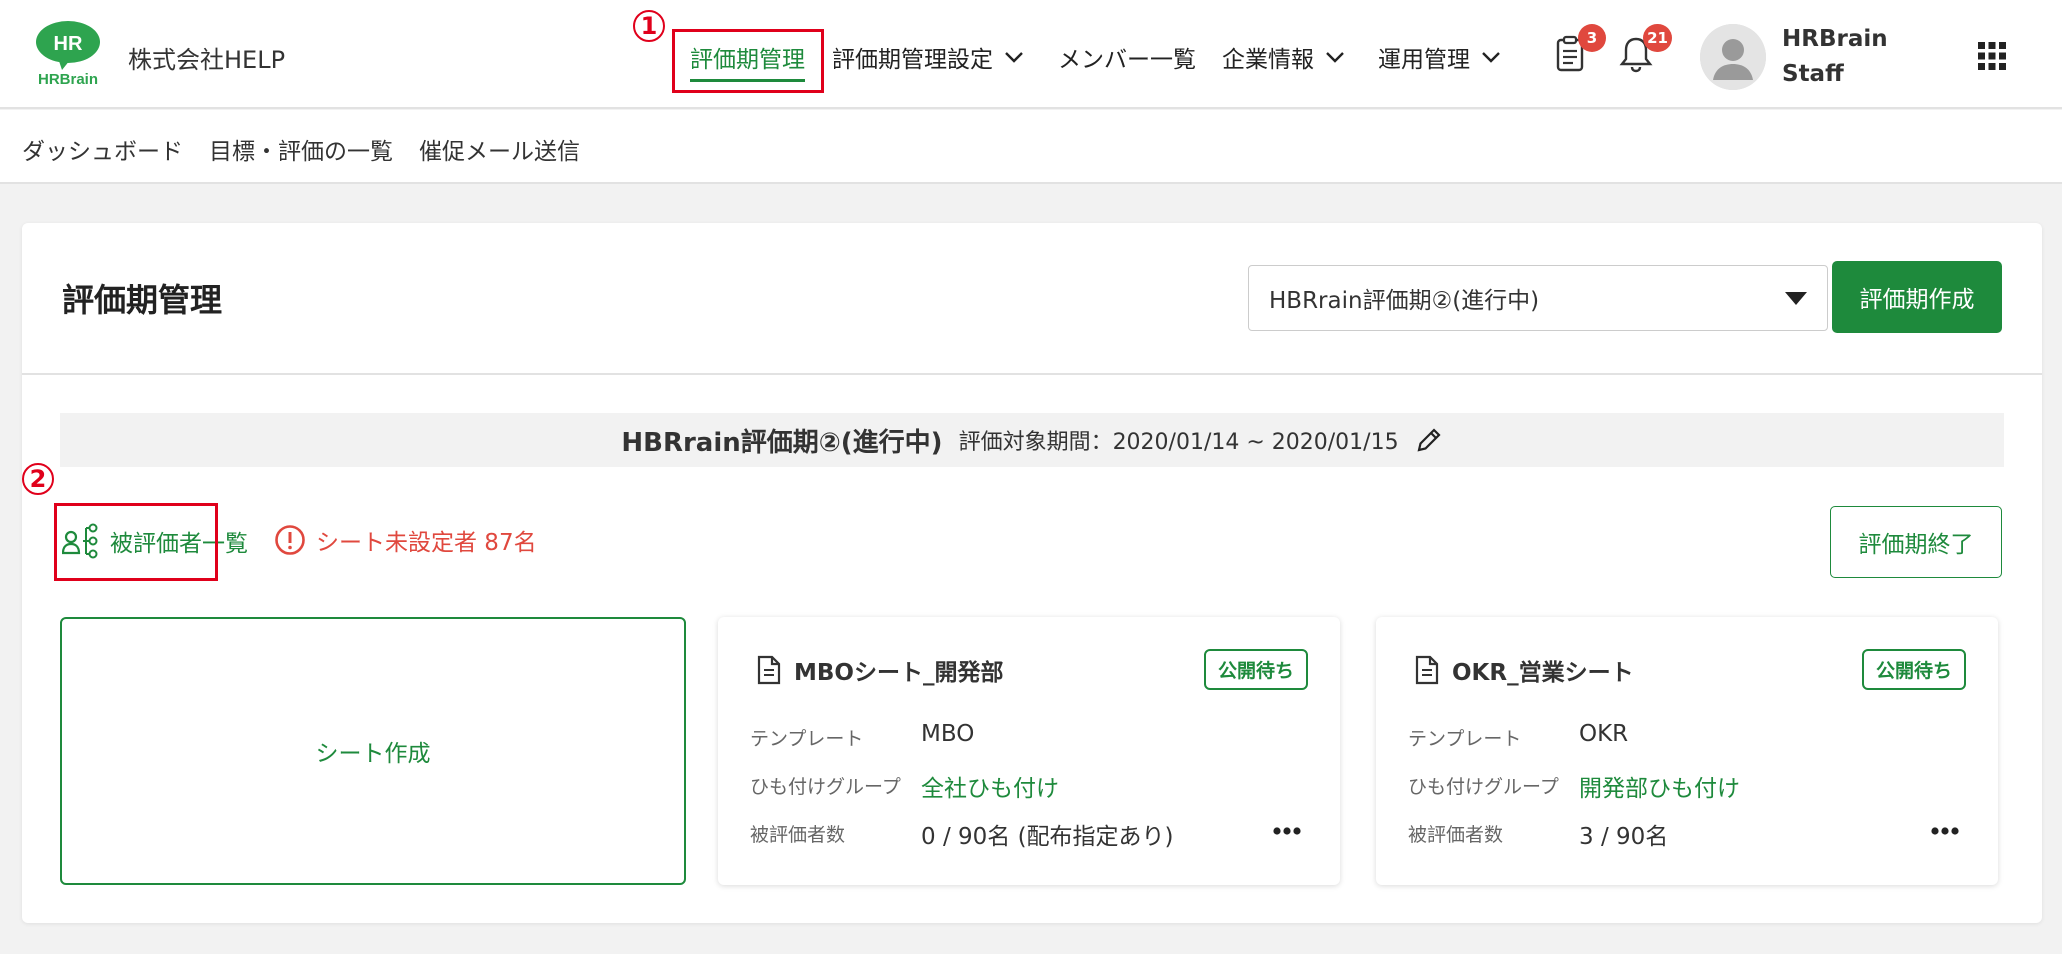 The image size is (2062, 954). Describe the element at coordinates (102, 149) in the screenshot. I see `subnav-dashboard: ダッシュボード` at that location.